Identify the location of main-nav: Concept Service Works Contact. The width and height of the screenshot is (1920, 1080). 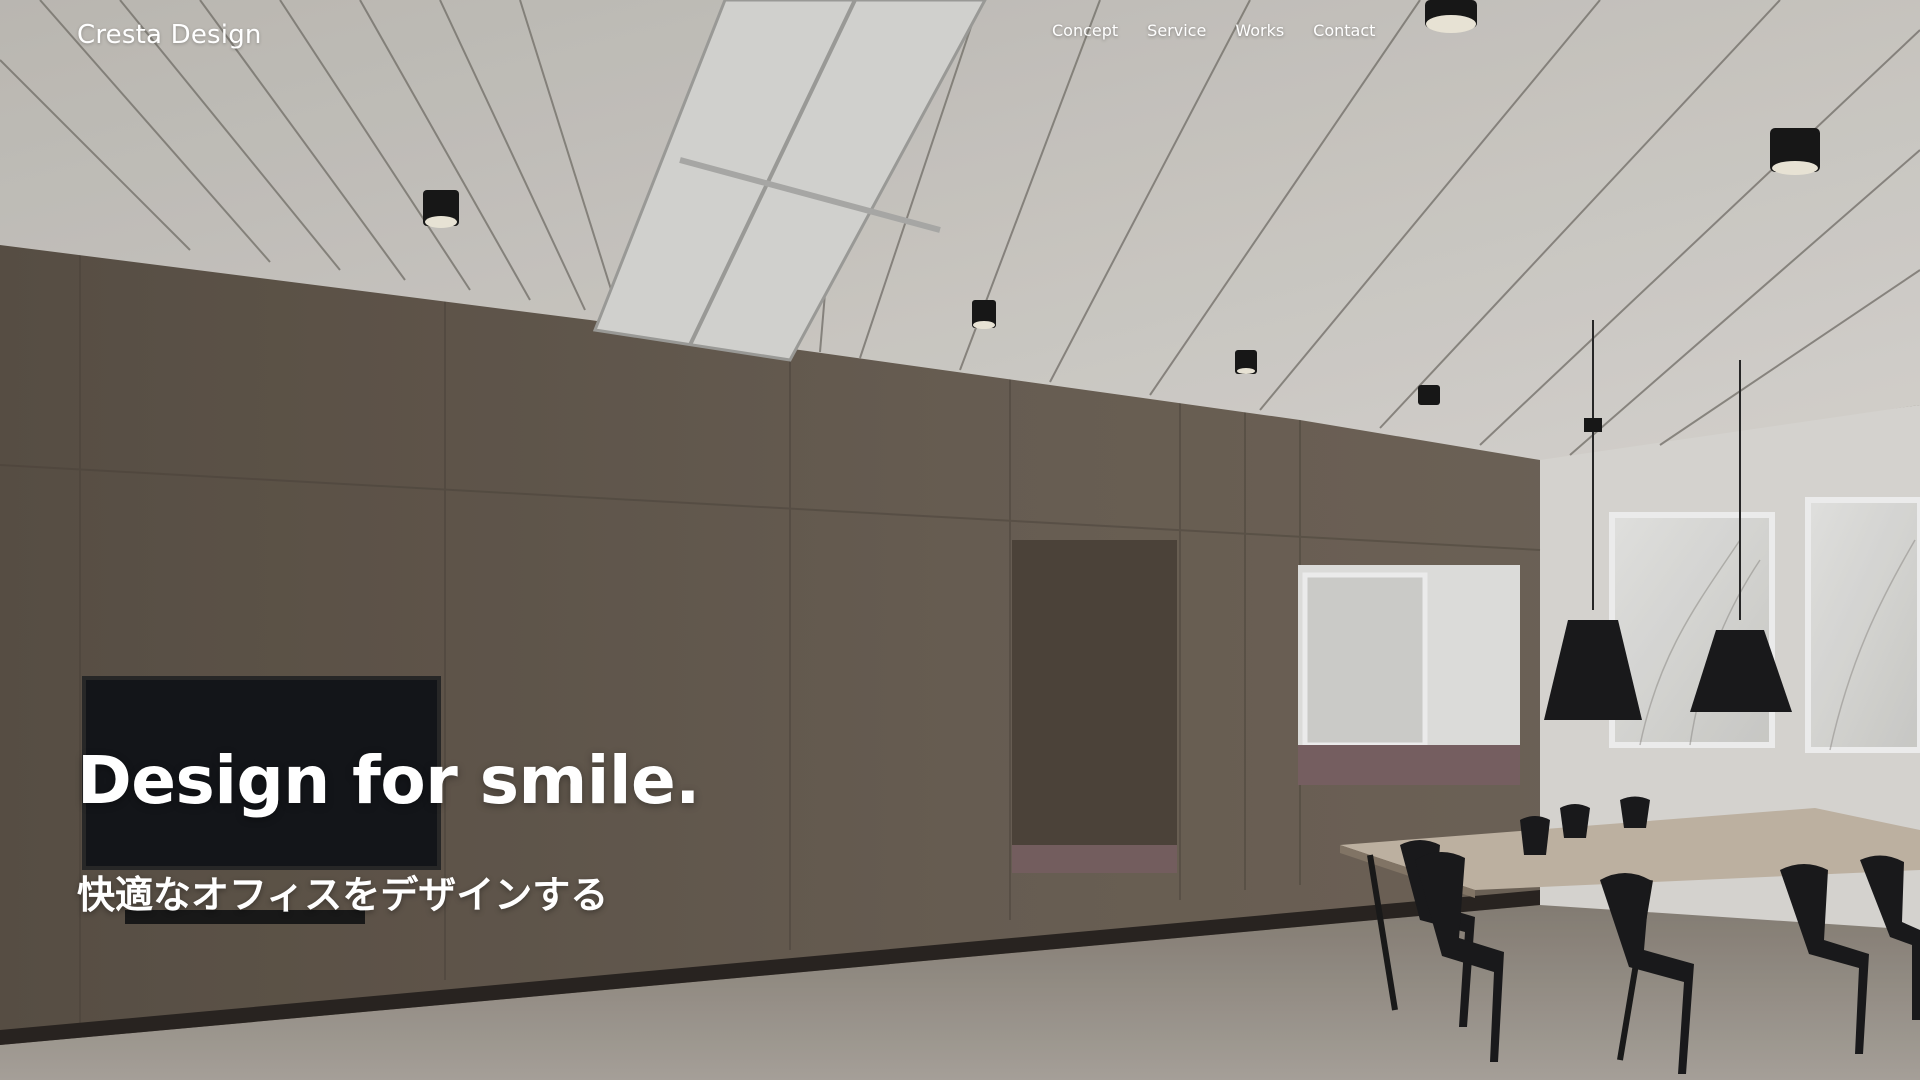
(1228, 30).